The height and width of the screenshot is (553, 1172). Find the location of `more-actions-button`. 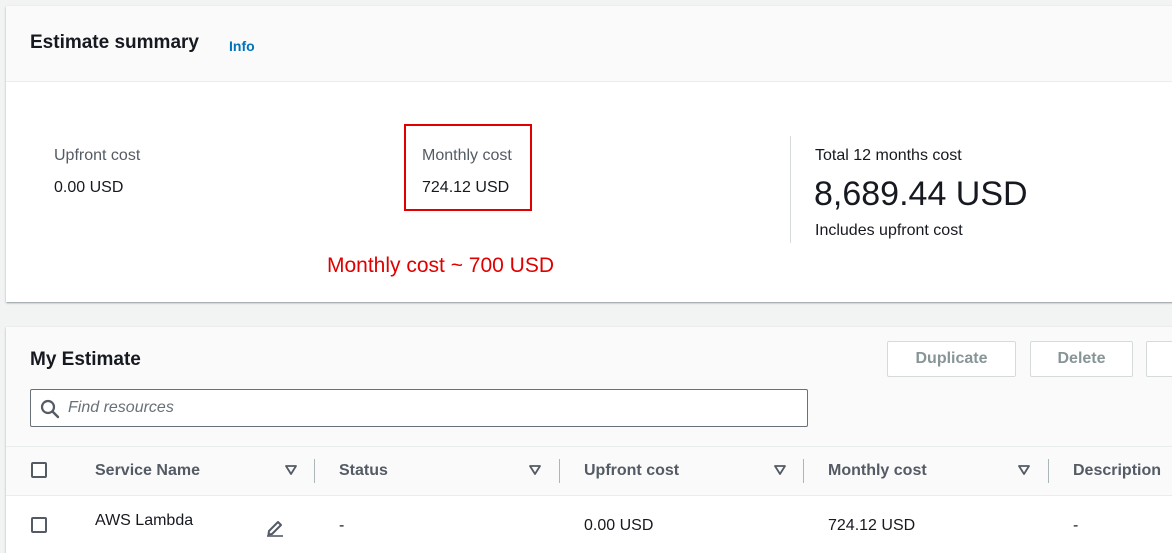

more-actions-button is located at coordinates (1159, 359).